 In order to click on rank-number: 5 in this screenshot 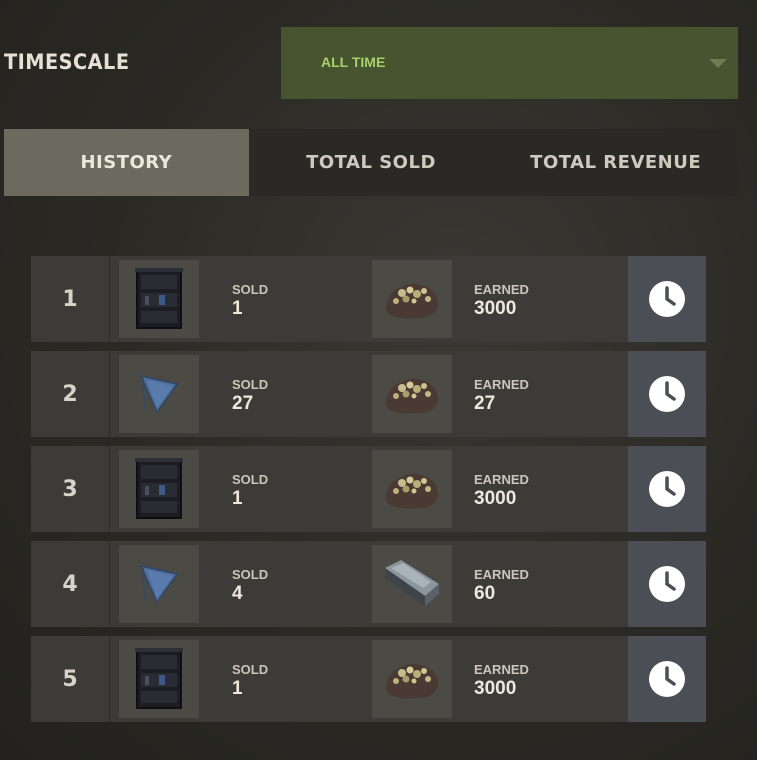, I will do `click(70, 679)`.